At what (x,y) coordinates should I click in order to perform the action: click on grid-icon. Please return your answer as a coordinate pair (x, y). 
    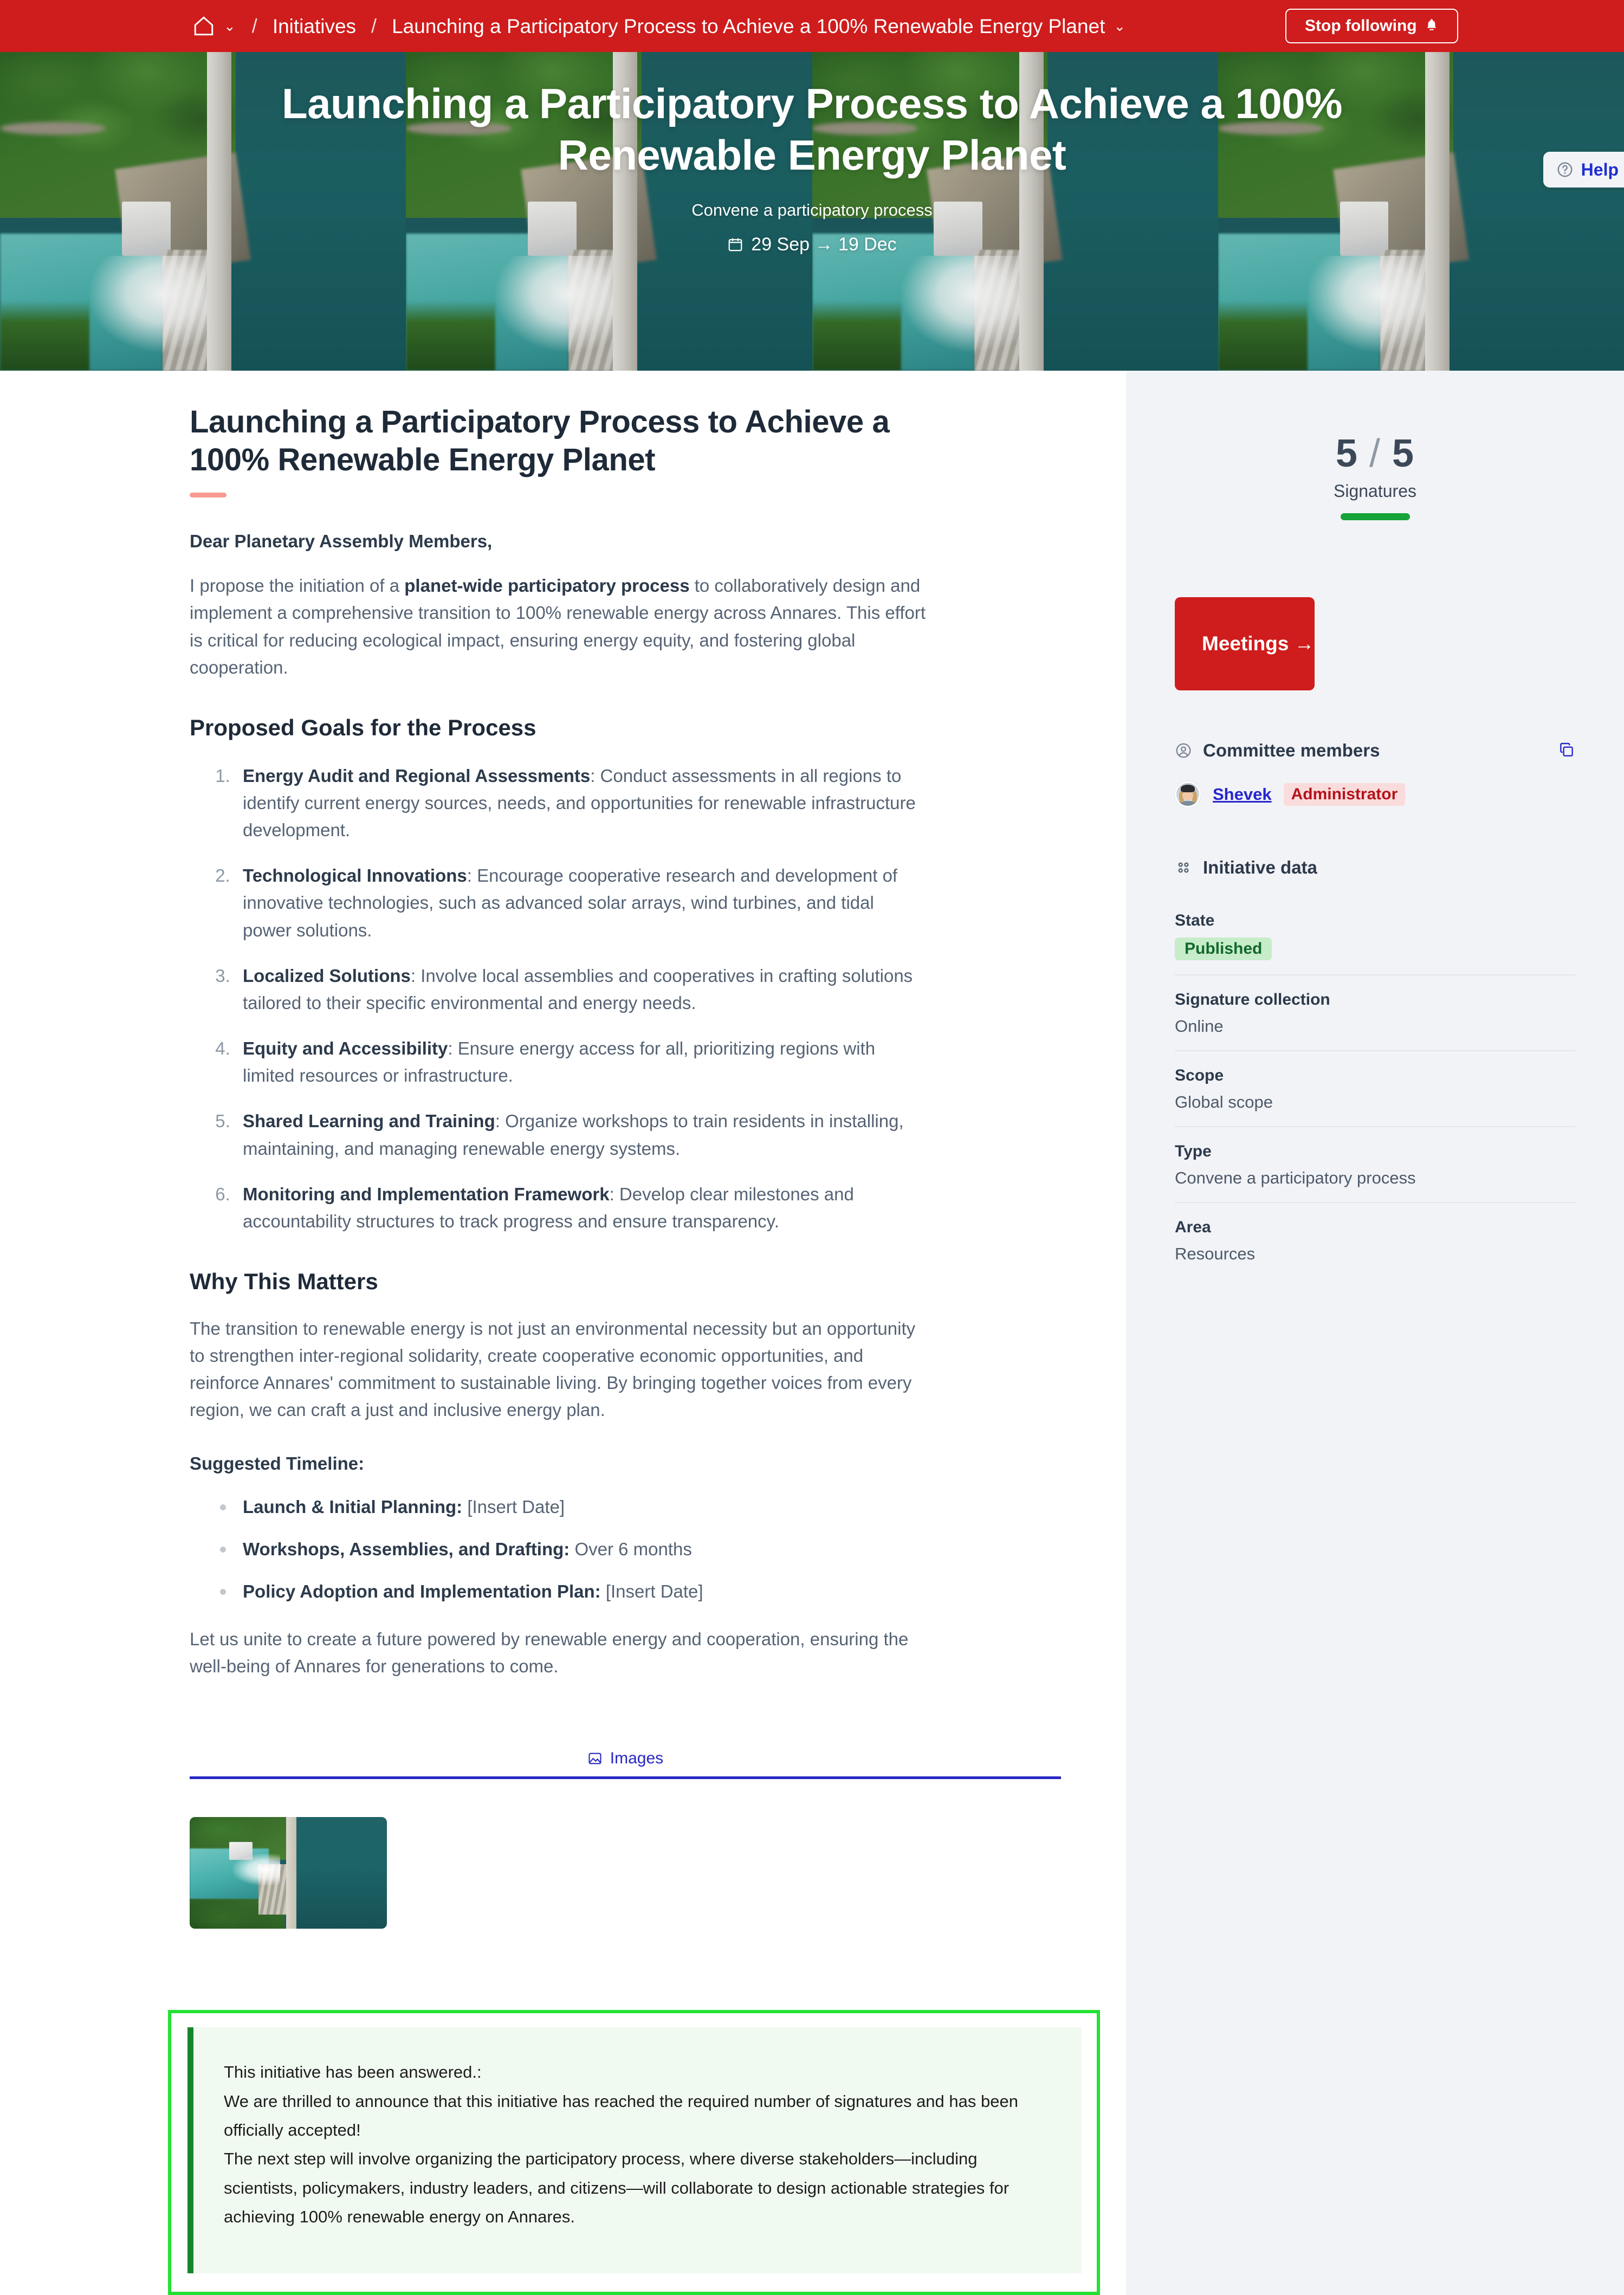
    Looking at the image, I should click on (1183, 868).